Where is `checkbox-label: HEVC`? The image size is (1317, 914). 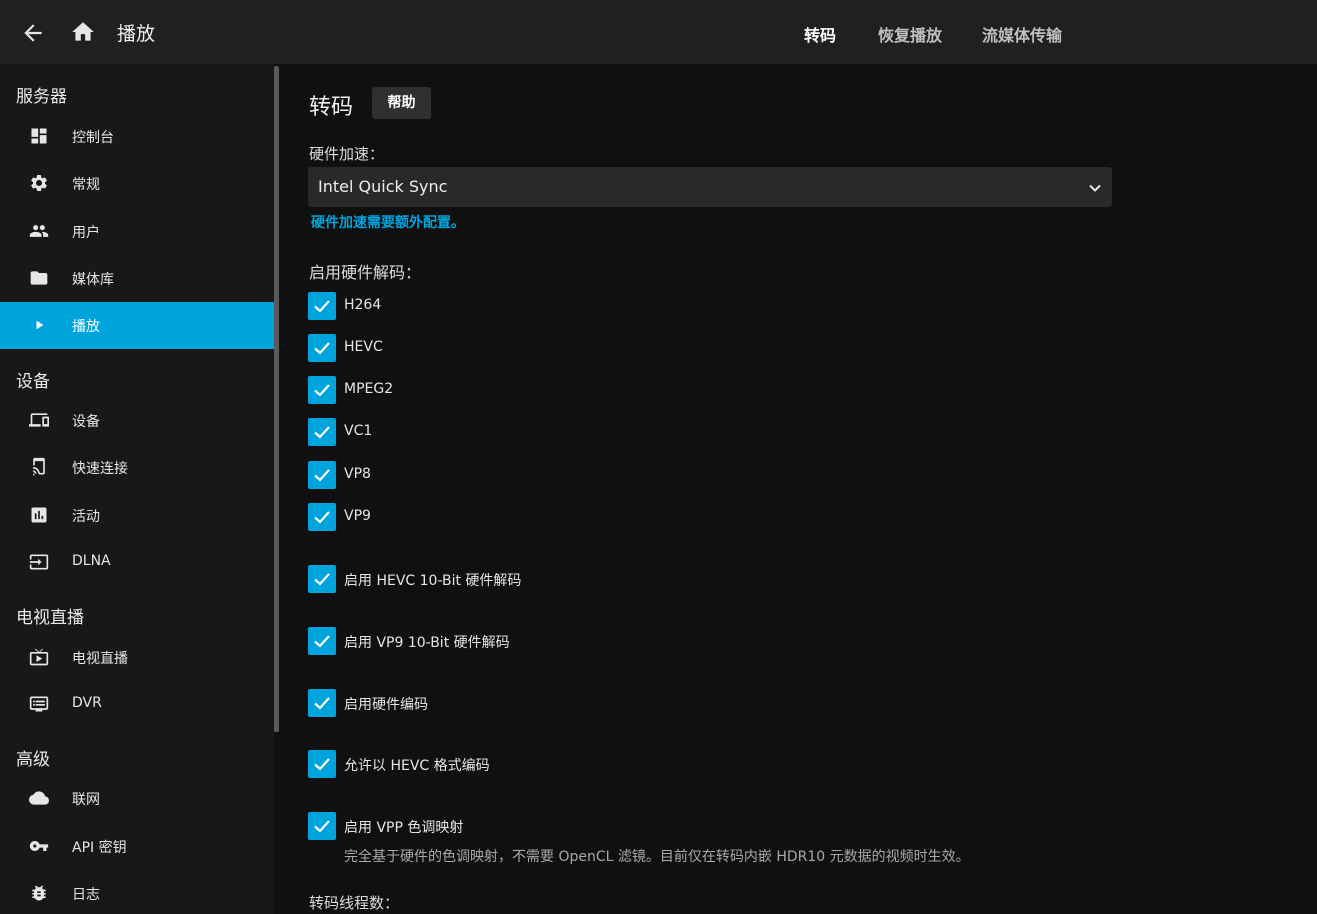 checkbox-label: HEVC is located at coordinates (363, 347).